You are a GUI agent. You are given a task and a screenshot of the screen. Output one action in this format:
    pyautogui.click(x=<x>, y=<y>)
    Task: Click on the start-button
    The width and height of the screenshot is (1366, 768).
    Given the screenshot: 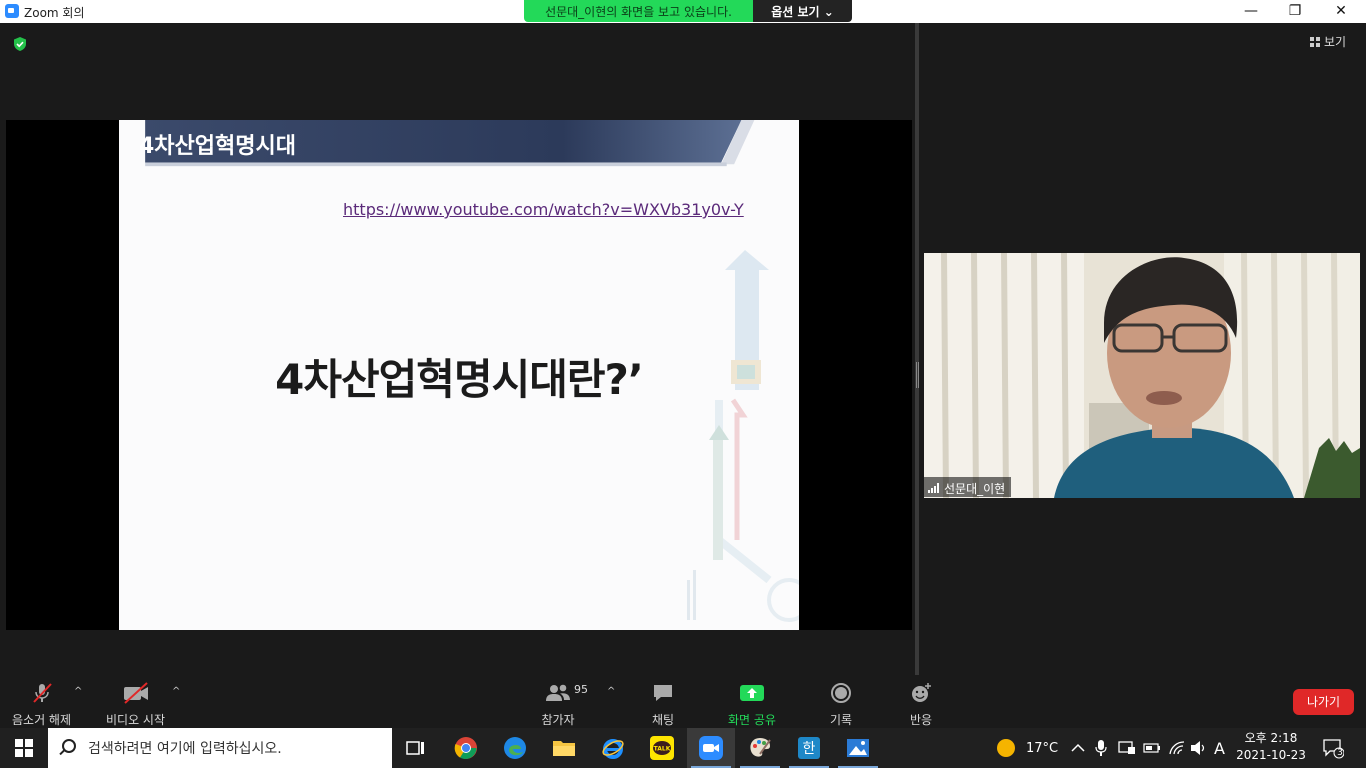 What is the action you would take?
    pyautogui.click(x=24, y=748)
    